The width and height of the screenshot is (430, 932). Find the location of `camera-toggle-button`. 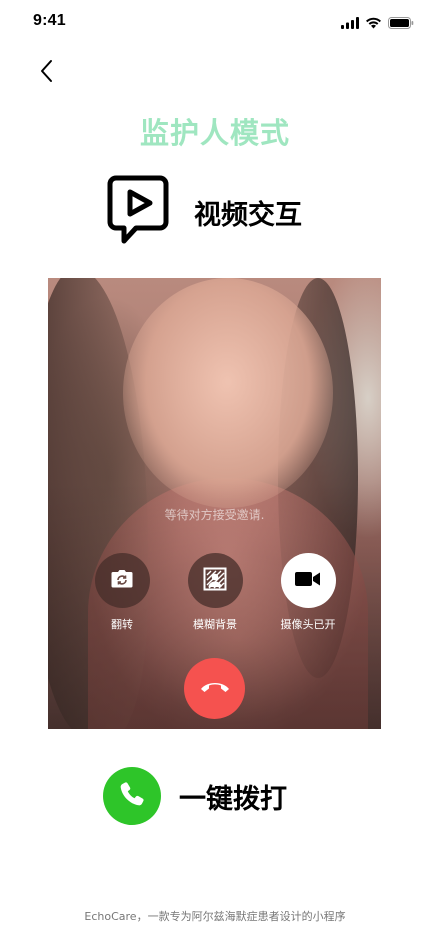

camera-toggle-button is located at coordinates (308, 580).